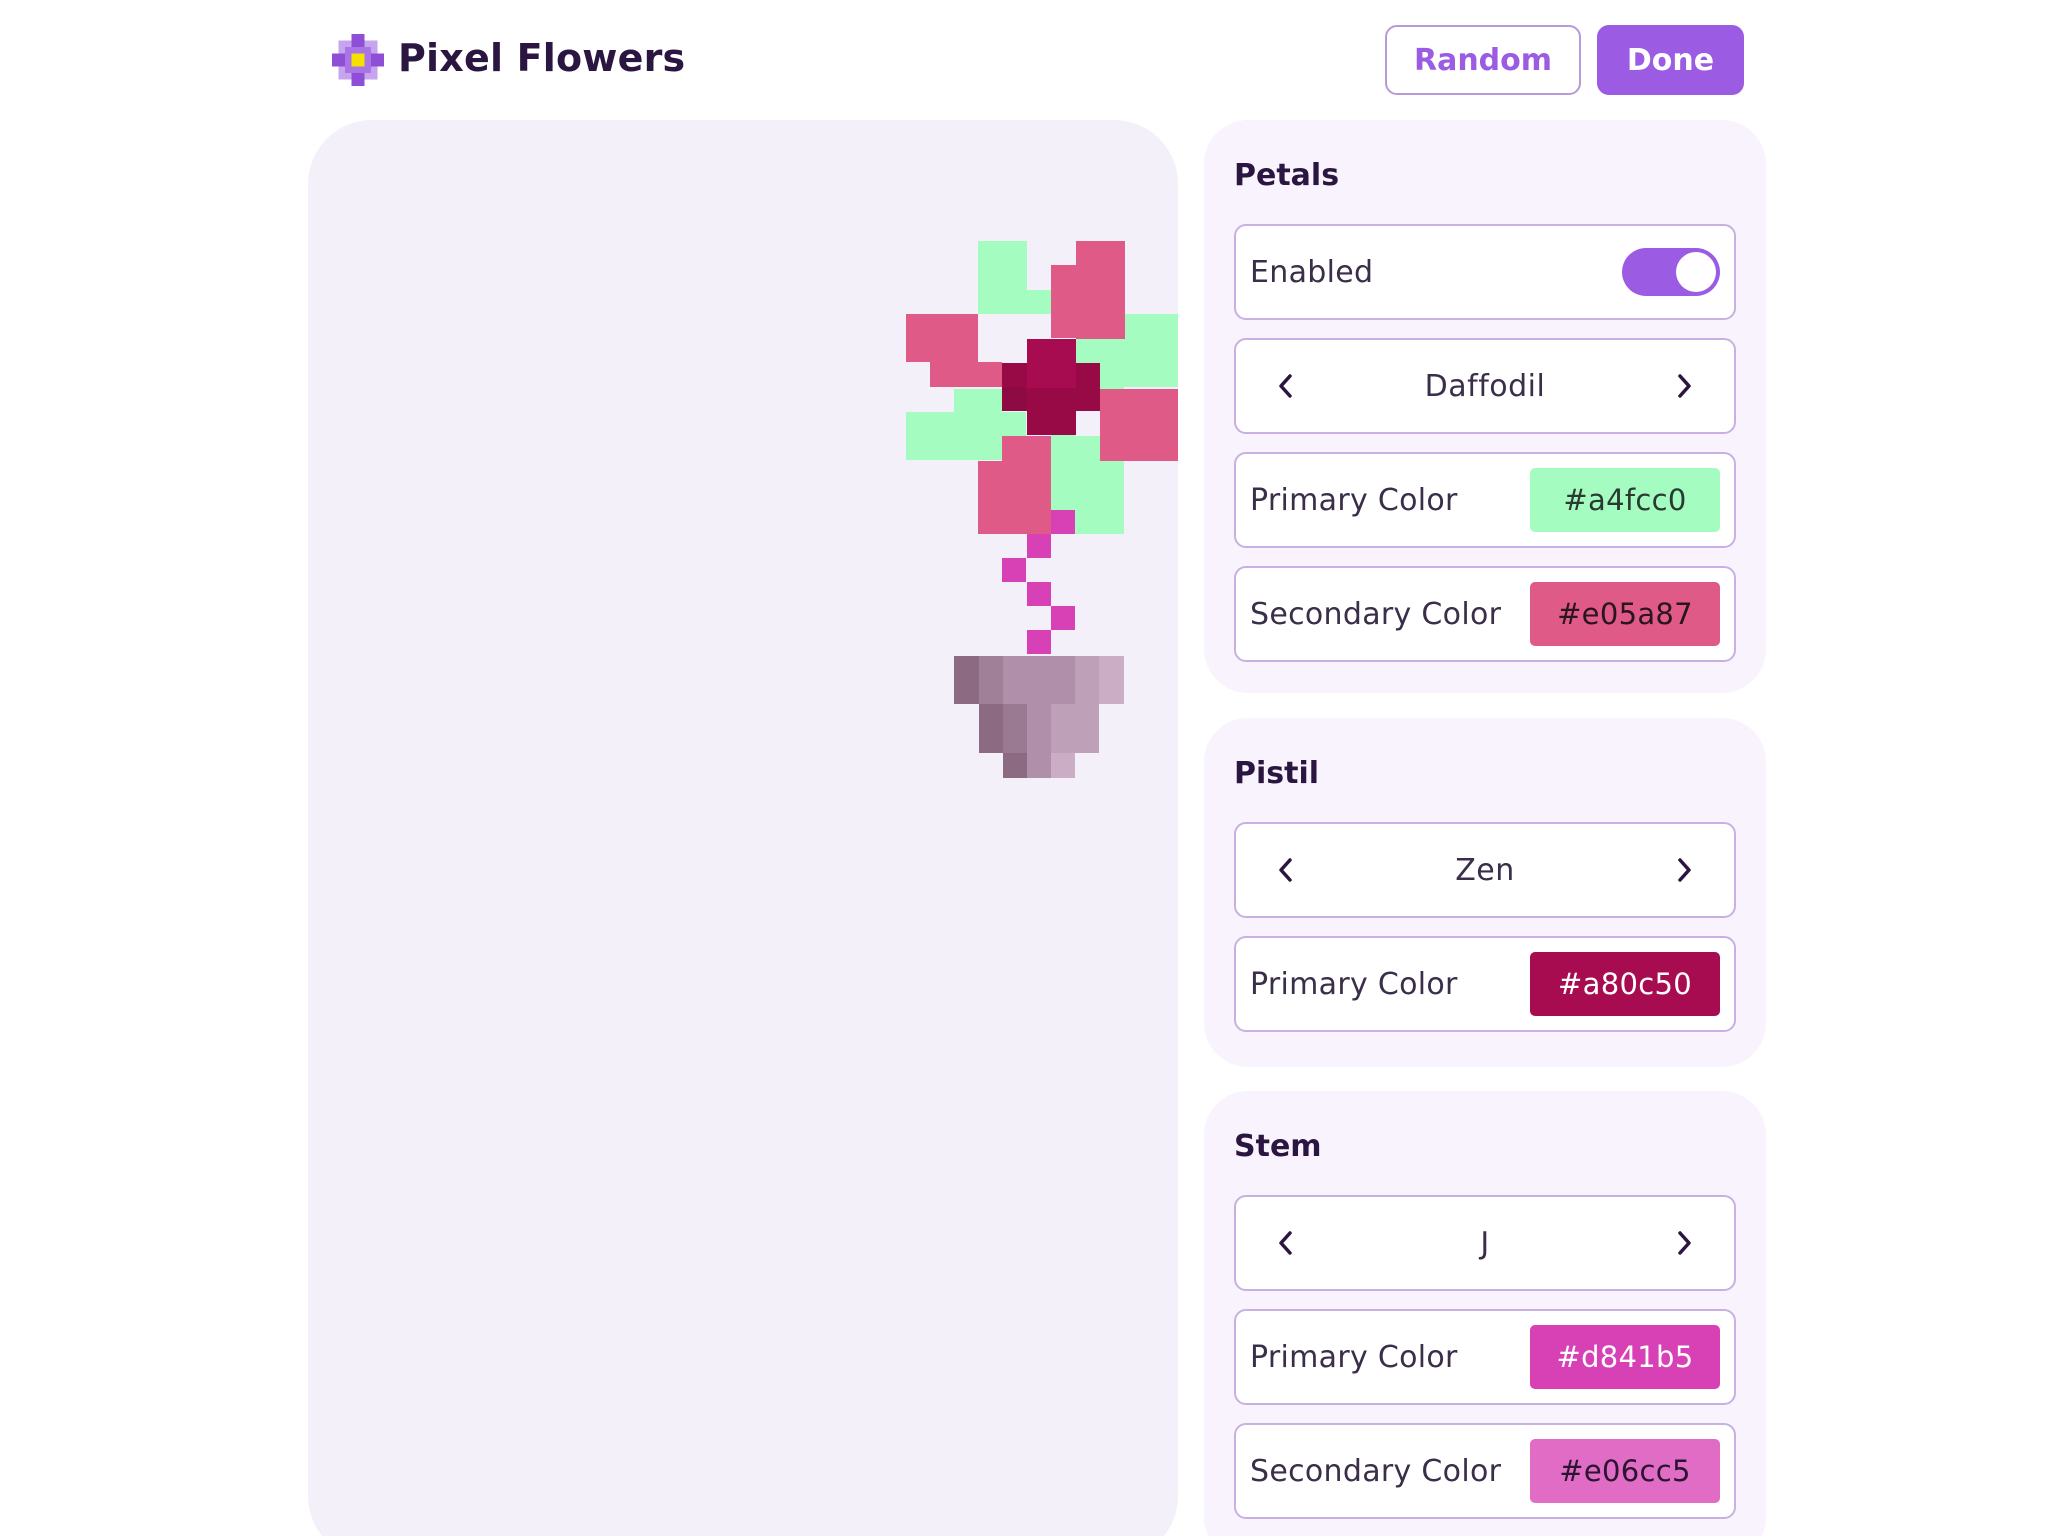 The height and width of the screenshot is (1536, 2048). I want to click on stem-secondary-color-row: Secondary Color #e06cc5, so click(1485, 1471).